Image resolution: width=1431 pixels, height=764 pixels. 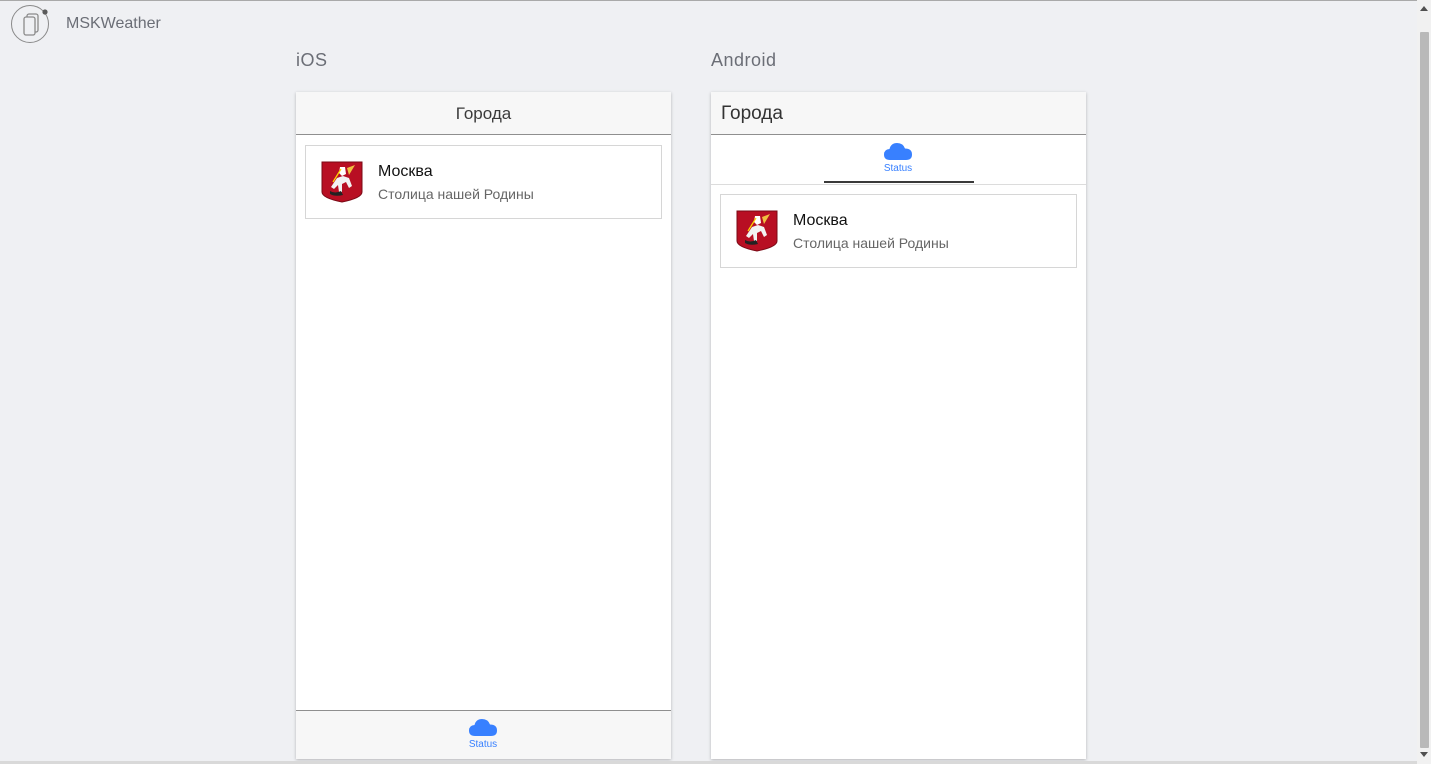 I want to click on vertical-scrollbar, so click(x=1424, y=382).